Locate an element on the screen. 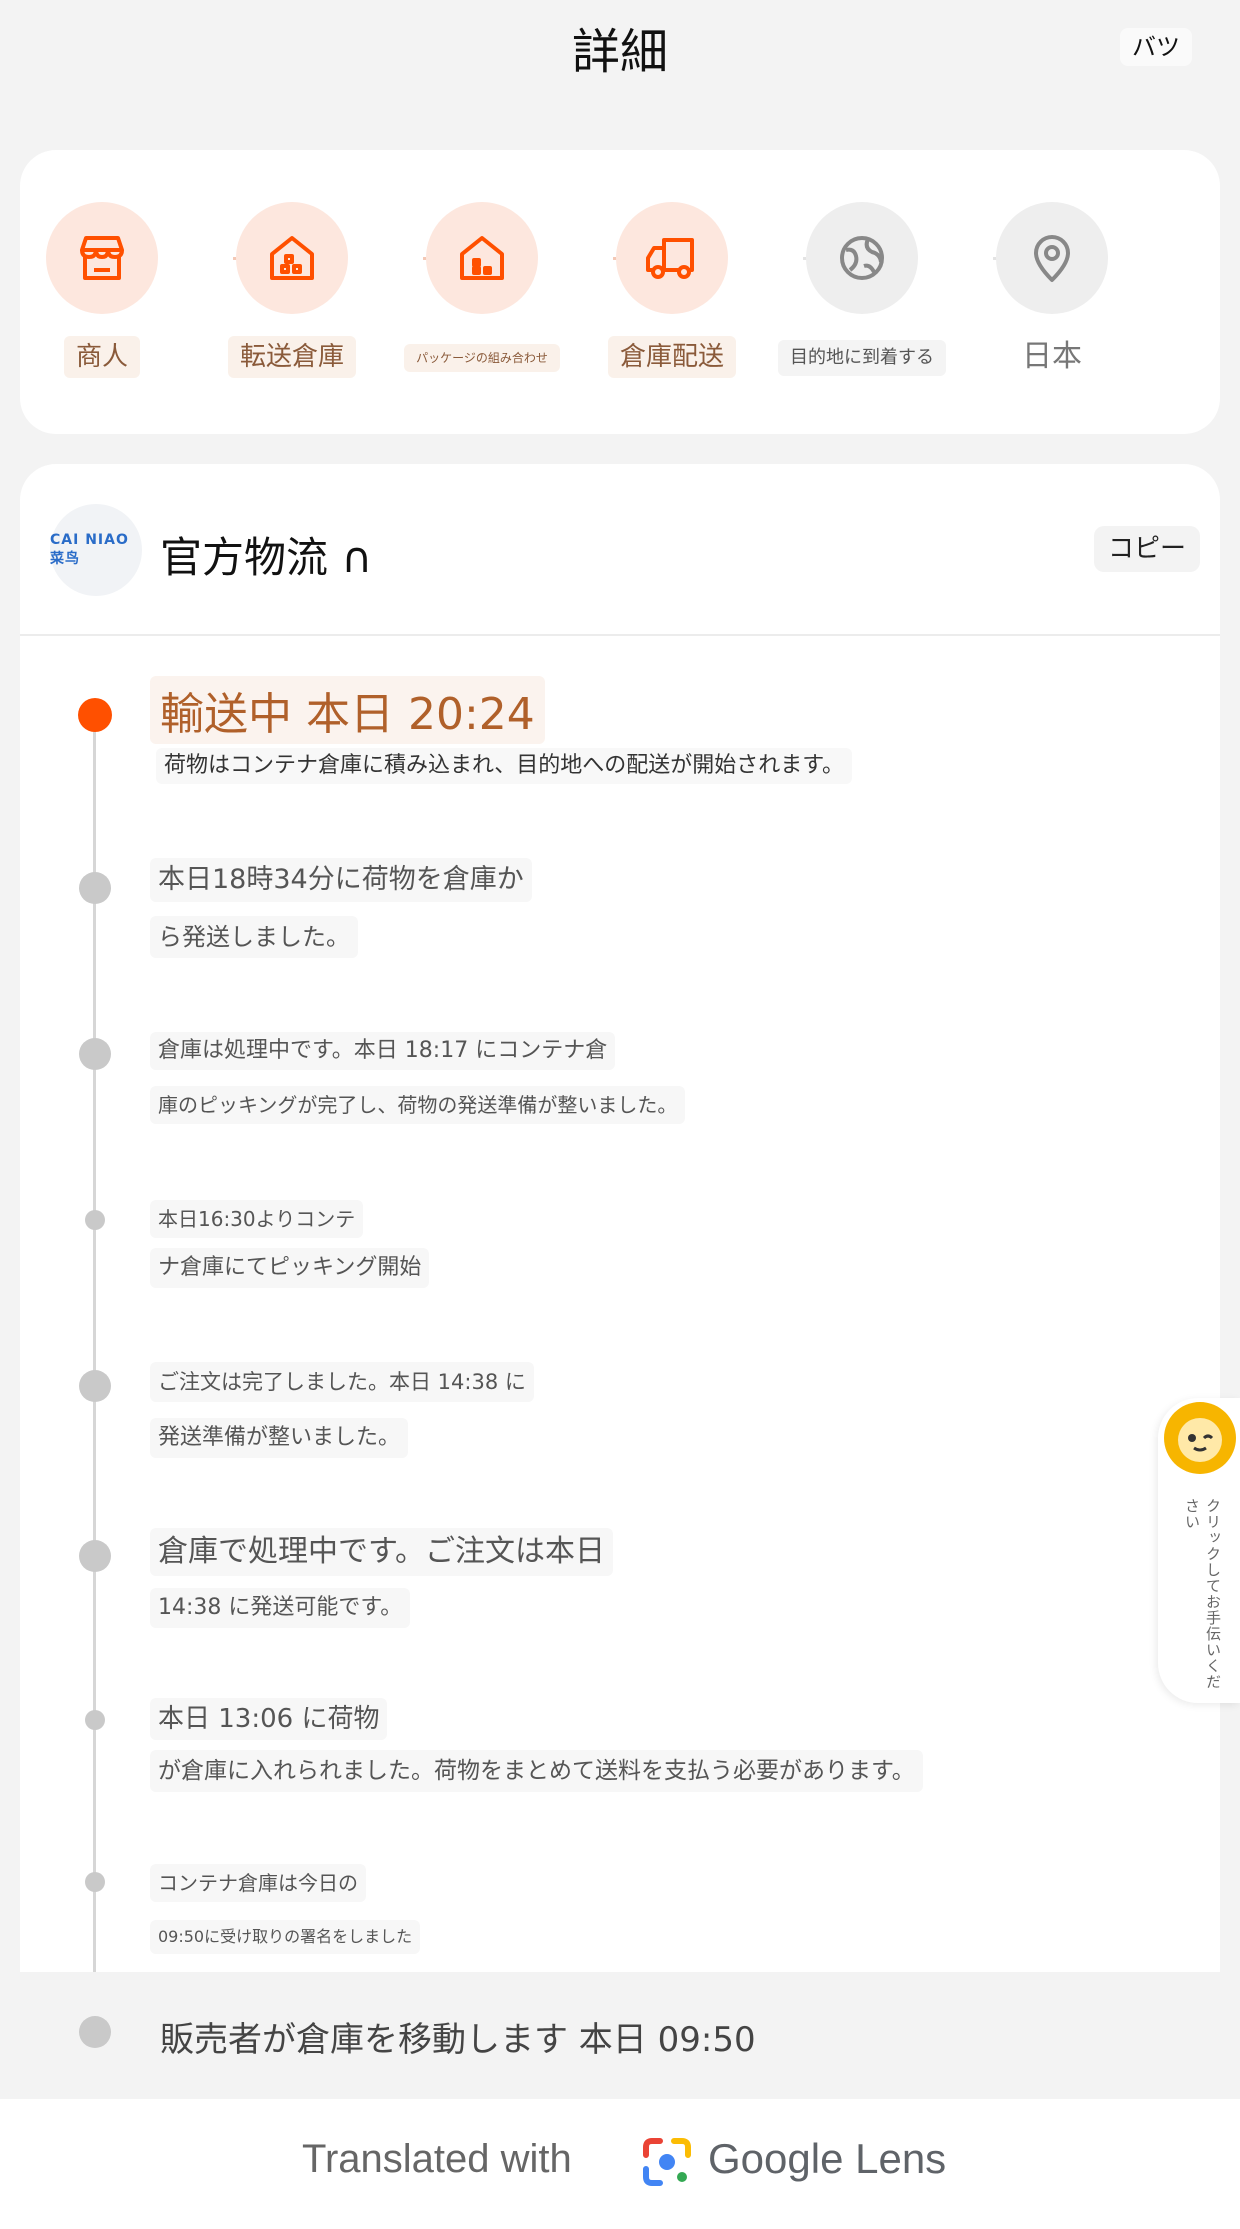 The height and width of the screenshot is (2229, 1240). event-description: 荷物はコンテナ倉庫に積み込まれ、目的地への配送が開始されます。 is located at coordinates (504, 766).